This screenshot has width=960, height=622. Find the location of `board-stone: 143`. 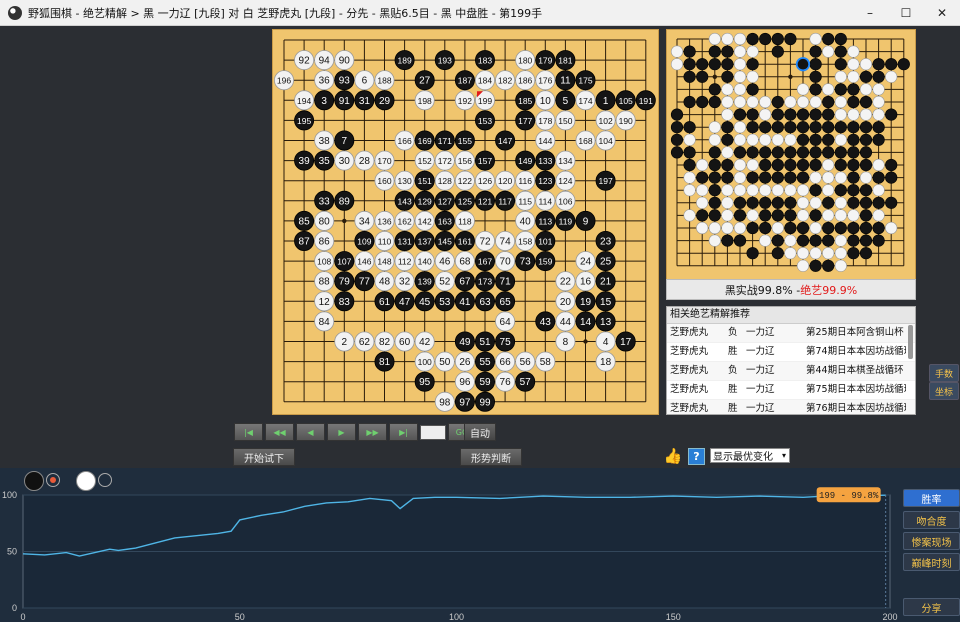

board-stone: 143 is located at coordinates (404, 200).